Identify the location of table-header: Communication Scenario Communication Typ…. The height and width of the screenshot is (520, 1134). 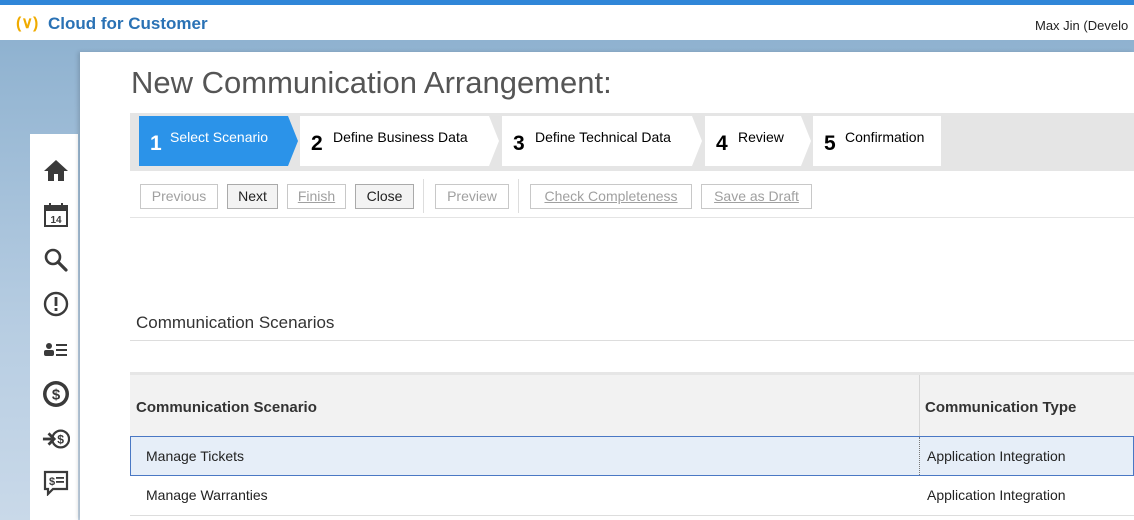
(632, 405).